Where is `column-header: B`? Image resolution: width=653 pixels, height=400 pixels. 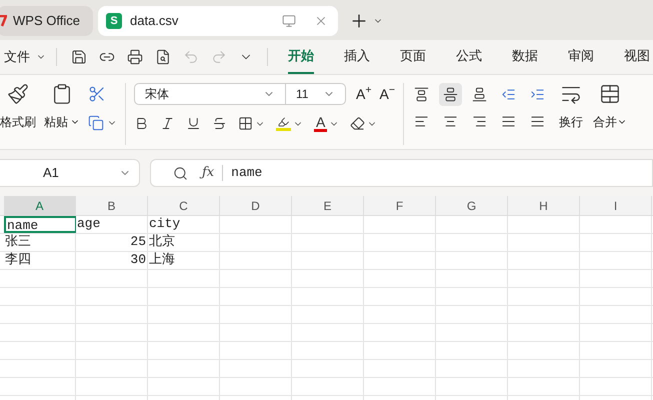 column-header: B is located at coordinates (112, 205).